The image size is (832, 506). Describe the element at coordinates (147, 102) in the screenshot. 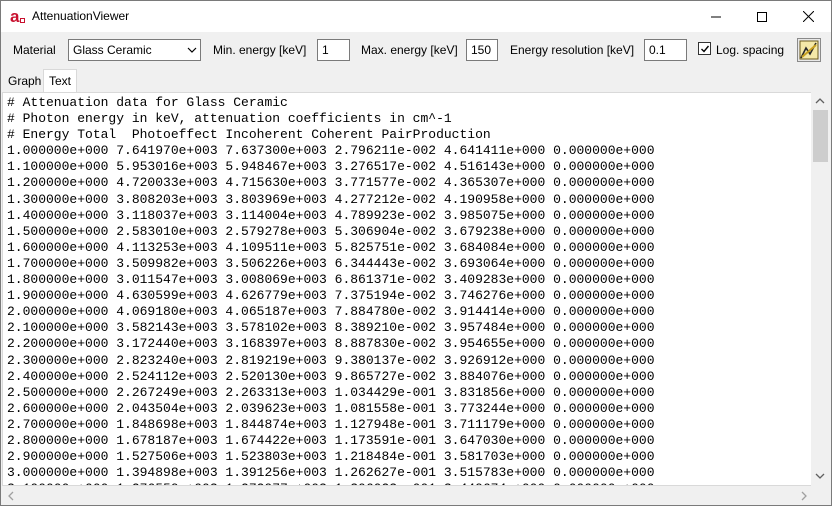

I see `header-line: # Attenuation data for Glass Ceramic` at that location.